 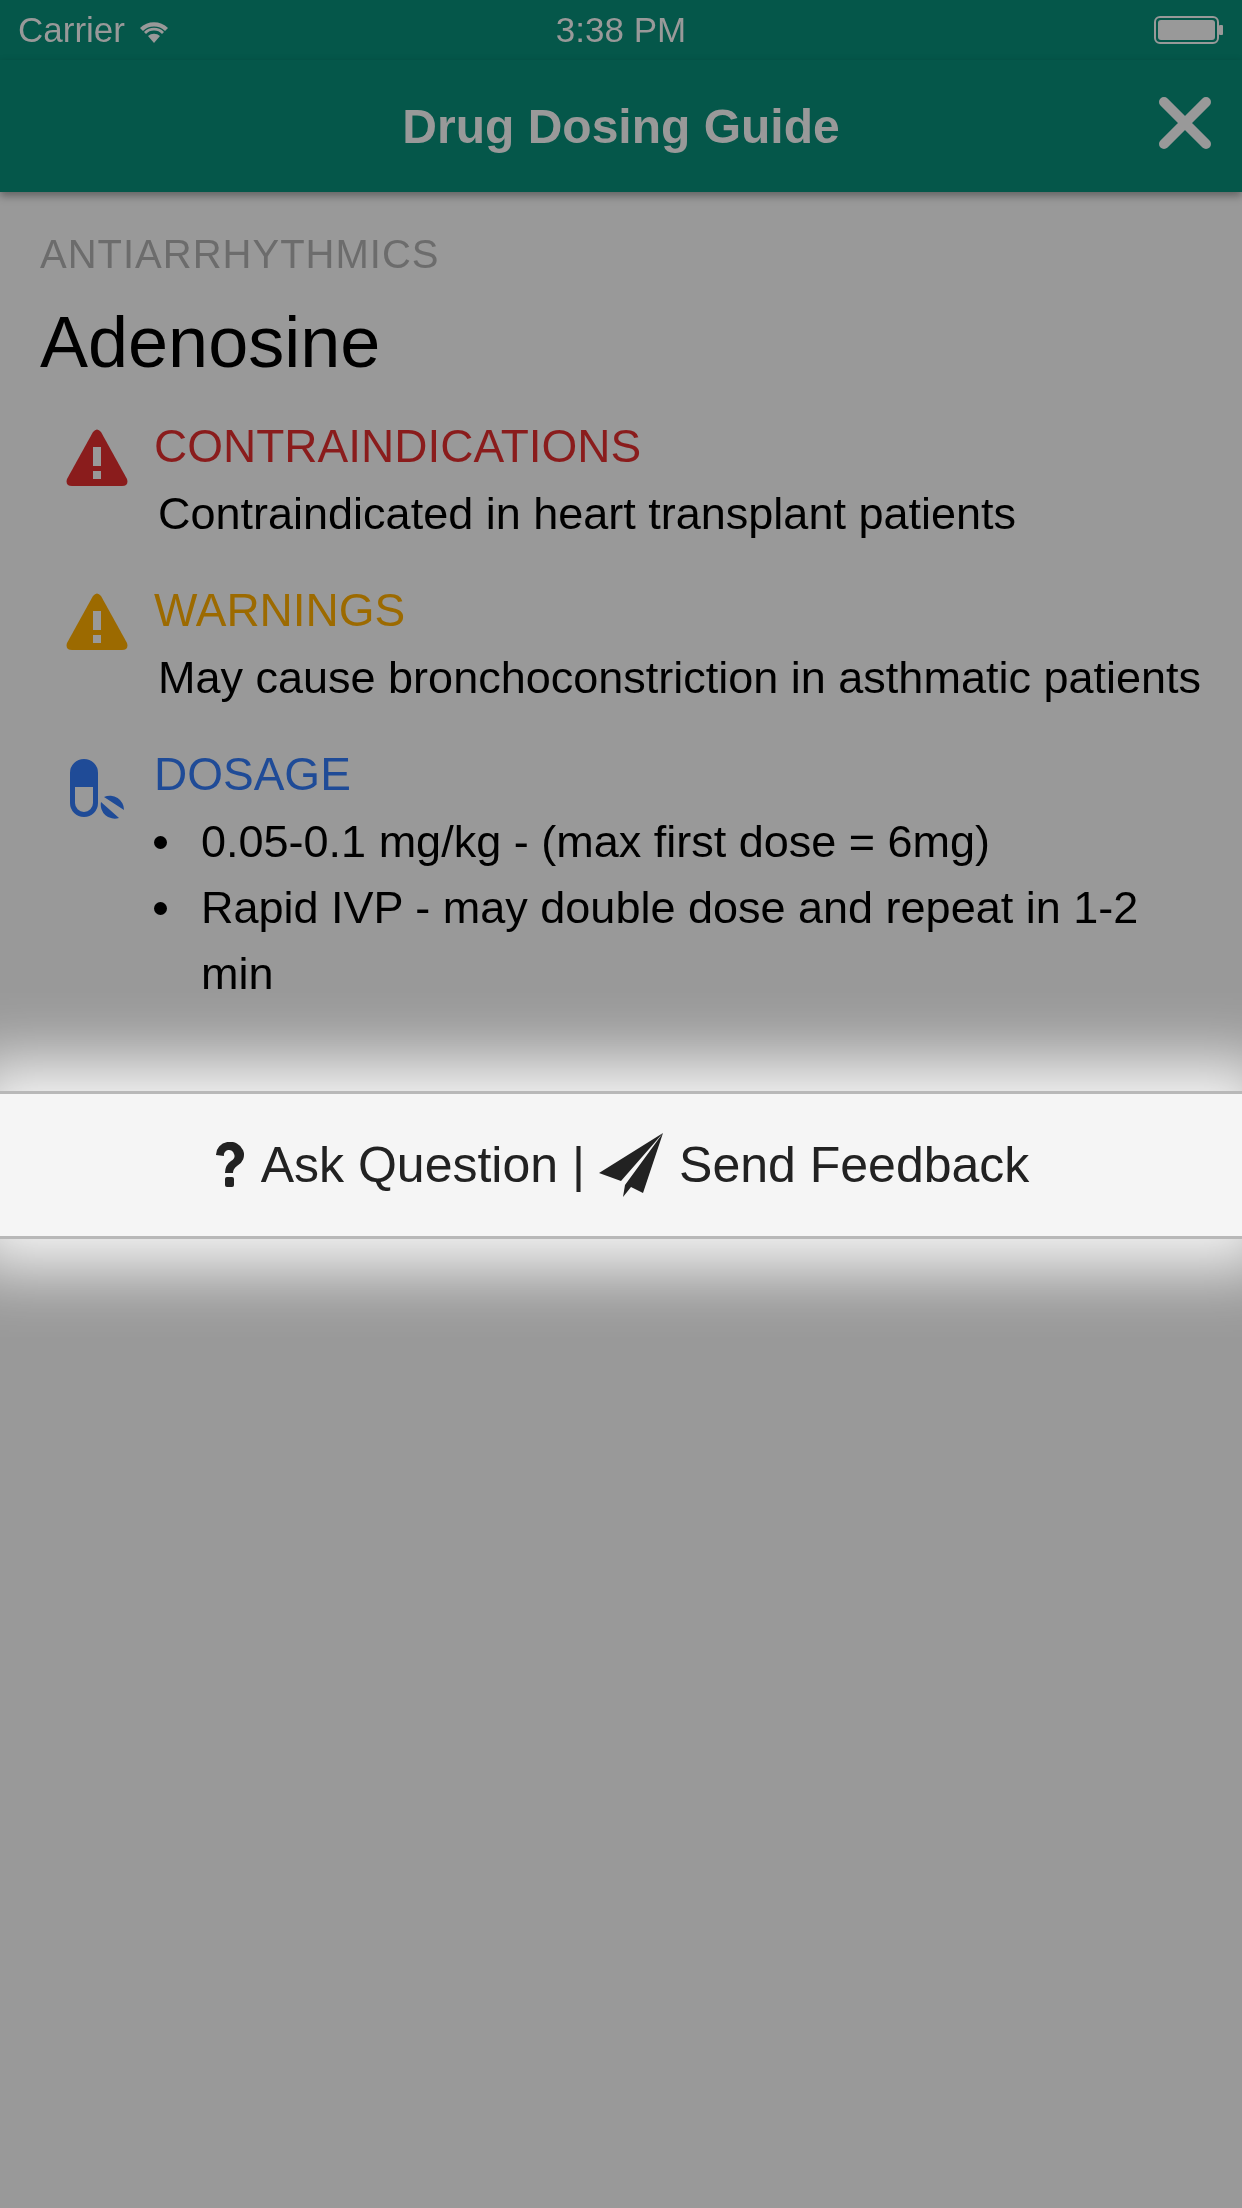 I want to click on ask-question-link: Ask Question, so click(x=385, y=1165).